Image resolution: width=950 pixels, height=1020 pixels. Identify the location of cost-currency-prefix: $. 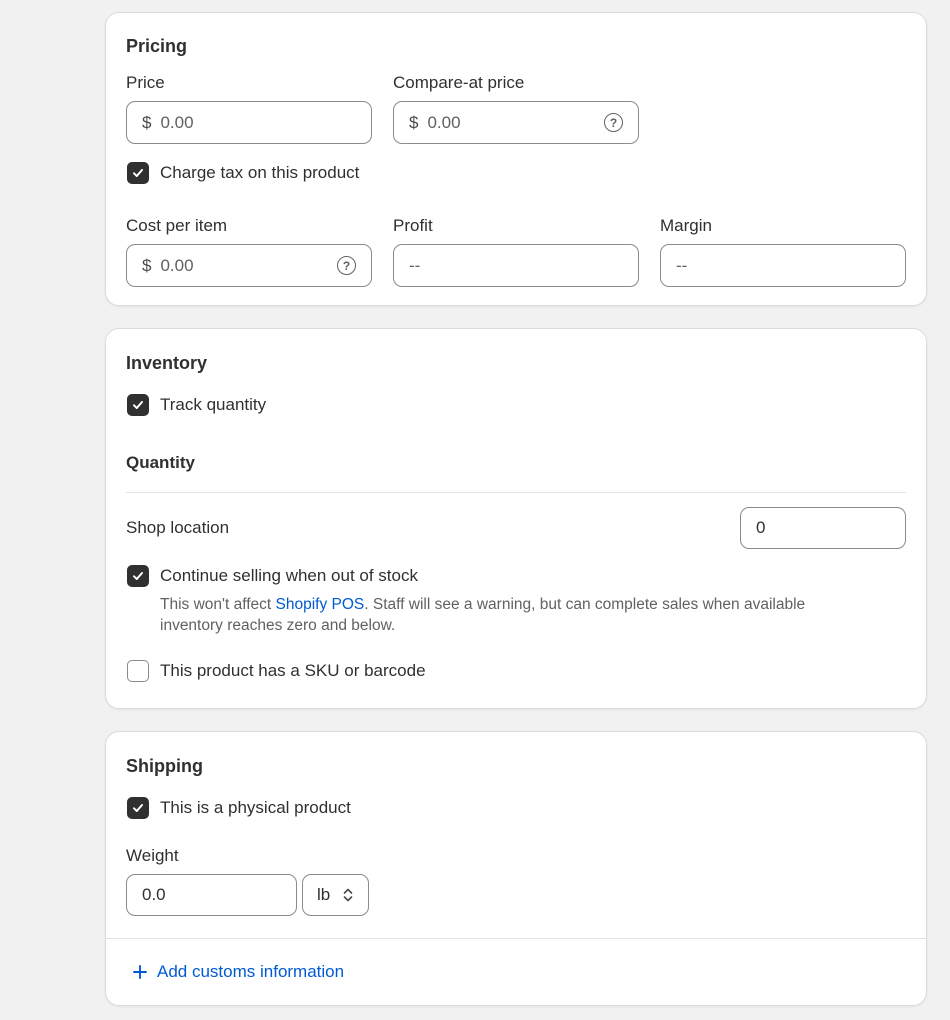
(147, 265).